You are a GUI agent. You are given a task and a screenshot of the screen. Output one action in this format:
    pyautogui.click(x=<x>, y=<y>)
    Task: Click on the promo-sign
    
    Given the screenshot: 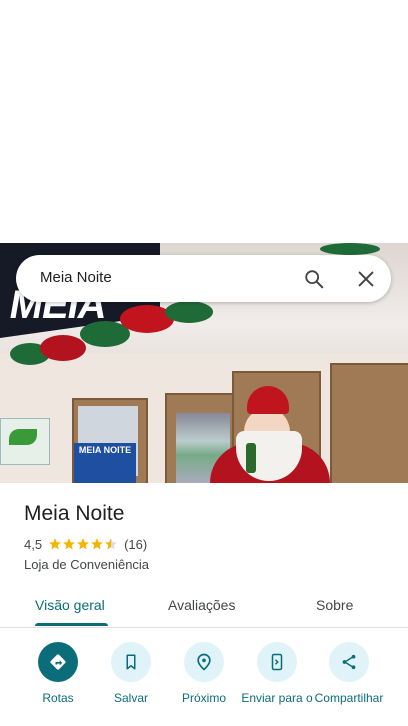 What is the action you would take?
    pyautogui.click(x=25, y=441)
    